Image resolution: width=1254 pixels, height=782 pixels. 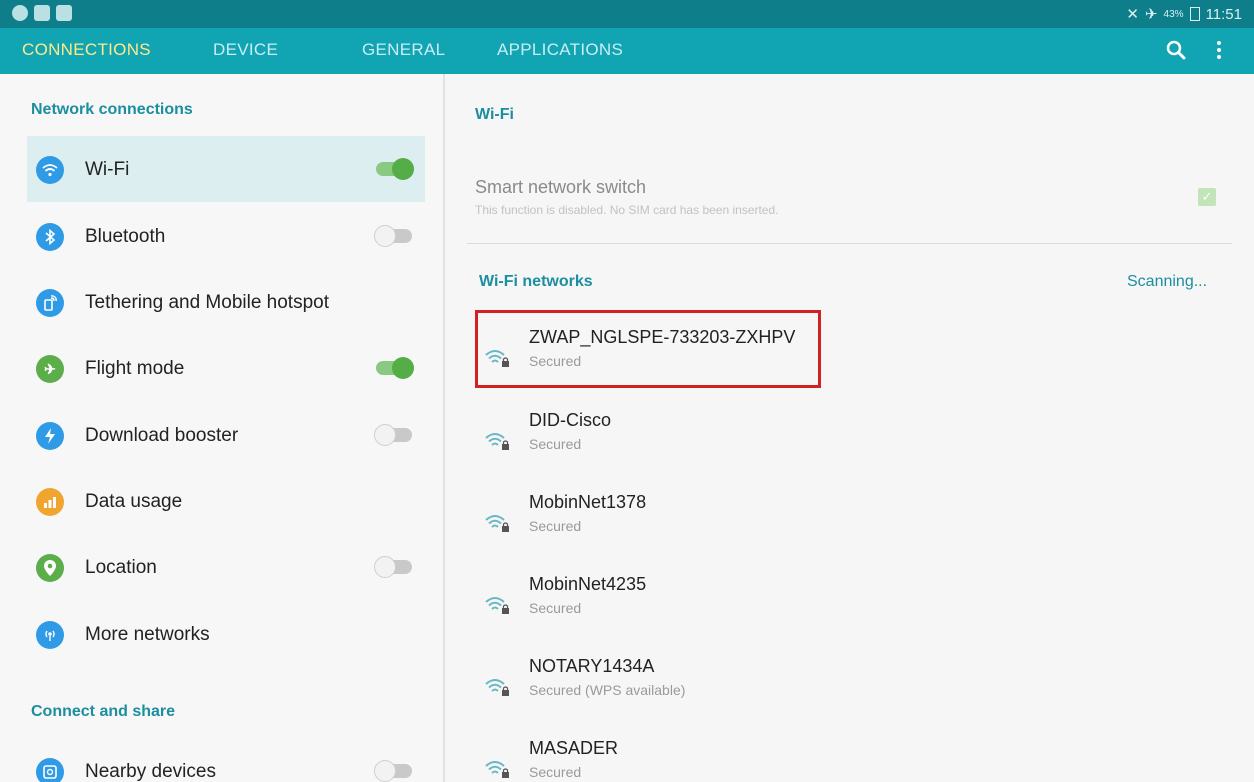 What do you see at coordinates (147, 634) in the screenshot?
I see `menu-label-more-networks: More networks` at bounding box center [147, 634].